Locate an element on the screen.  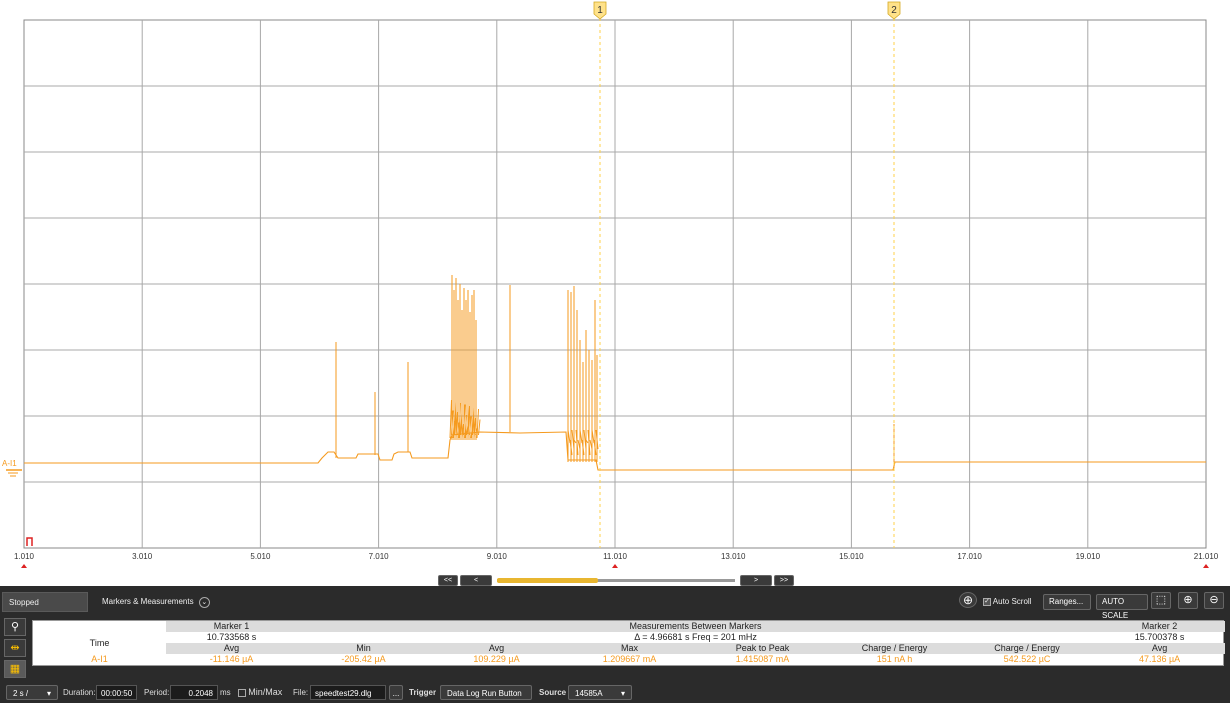
marker-1-label: 1 is located at coordinates (600, 10).